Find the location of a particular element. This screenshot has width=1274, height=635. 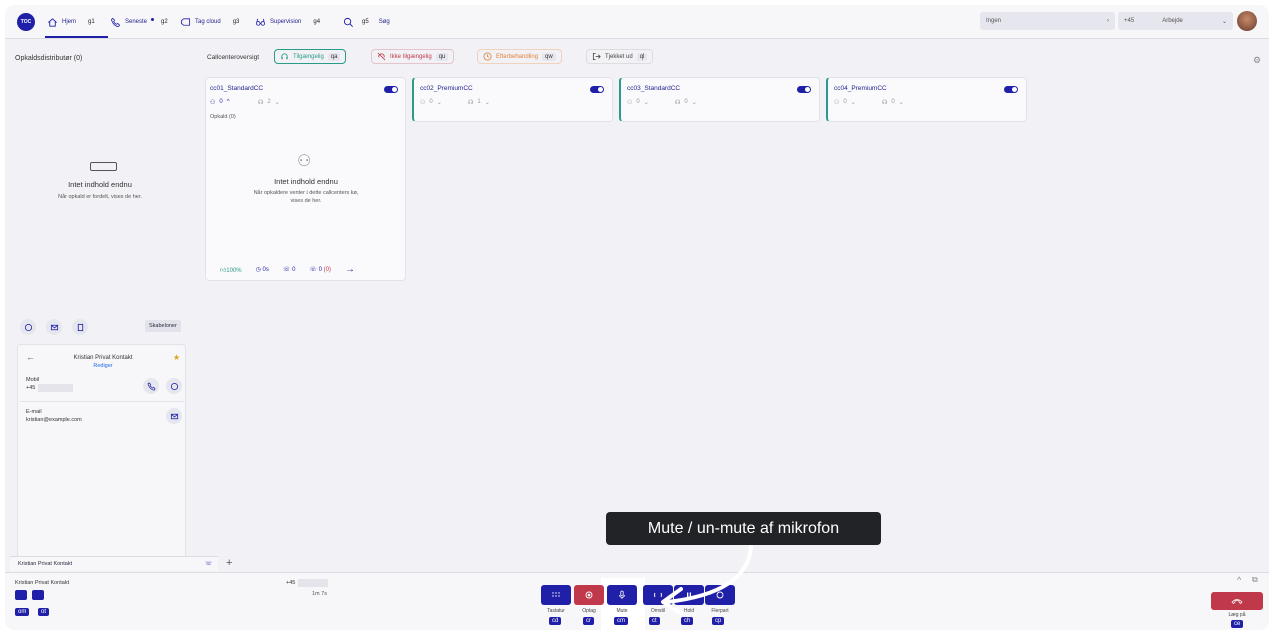

contact-actions is located at coordinates (54, 327).